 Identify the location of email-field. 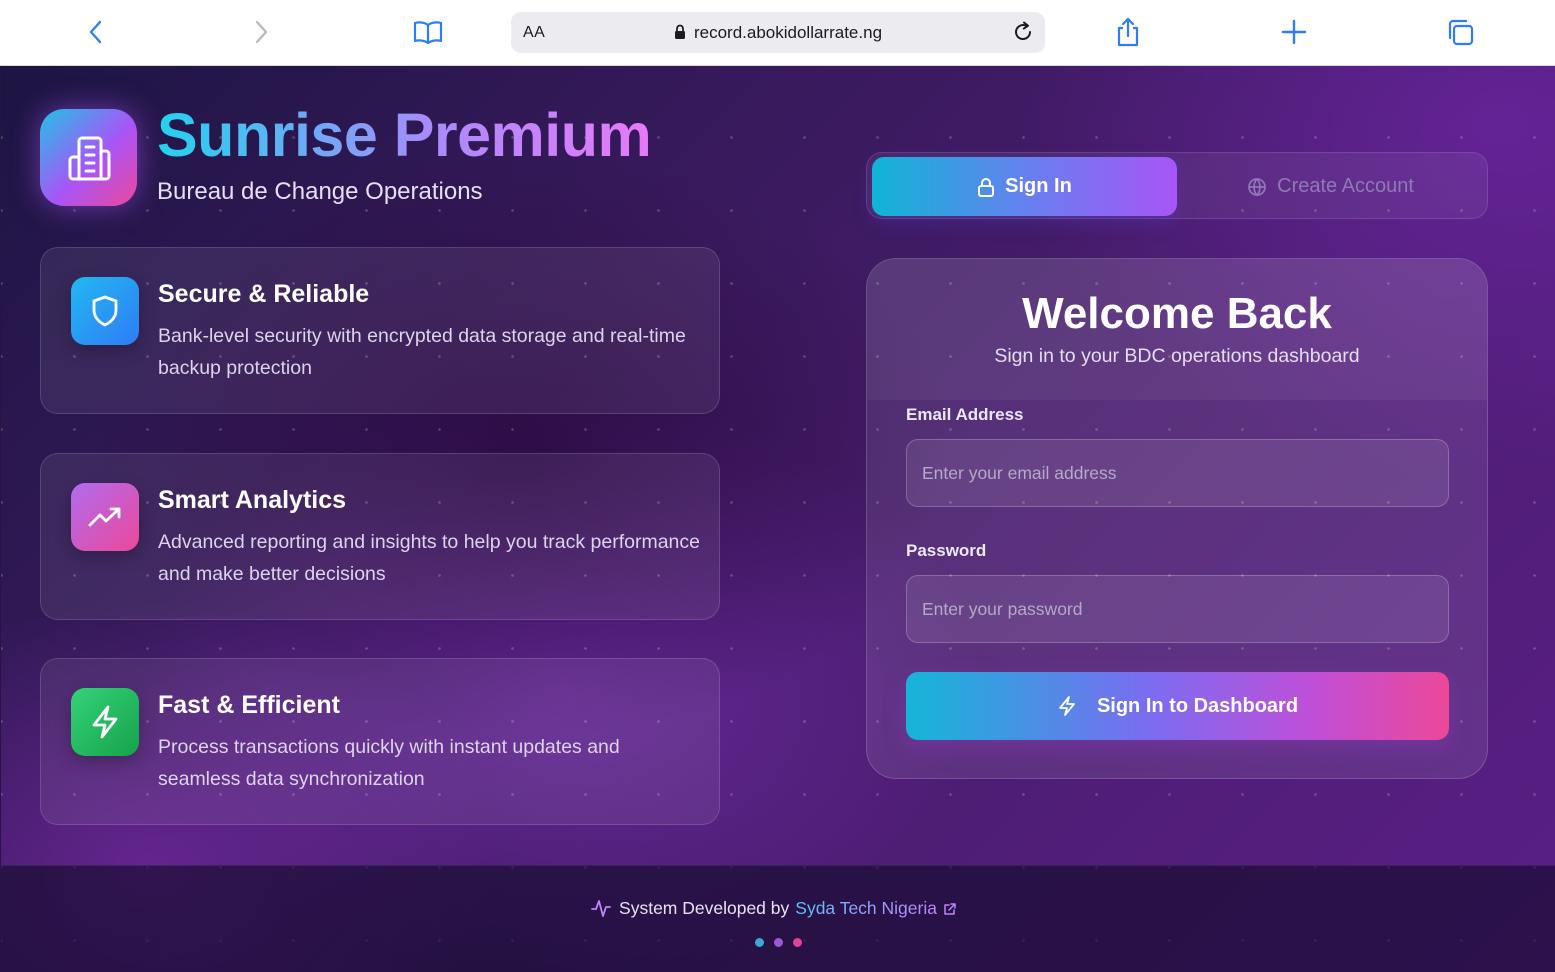
(1177, 473).